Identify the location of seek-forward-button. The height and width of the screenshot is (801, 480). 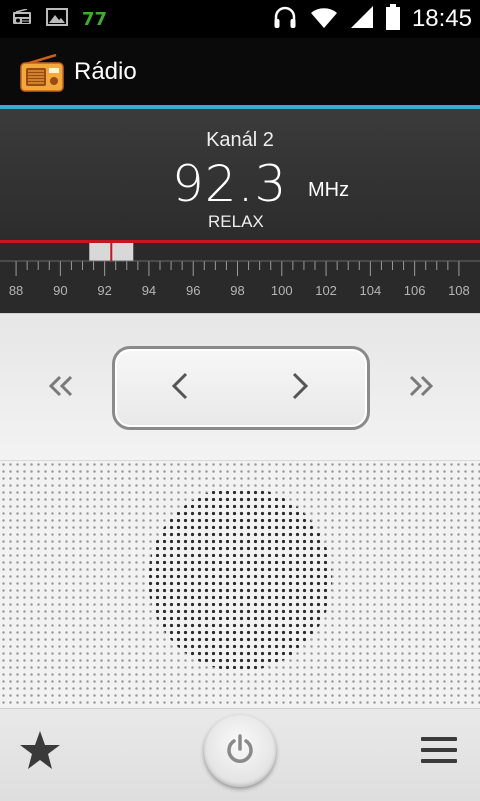
(421, 388).